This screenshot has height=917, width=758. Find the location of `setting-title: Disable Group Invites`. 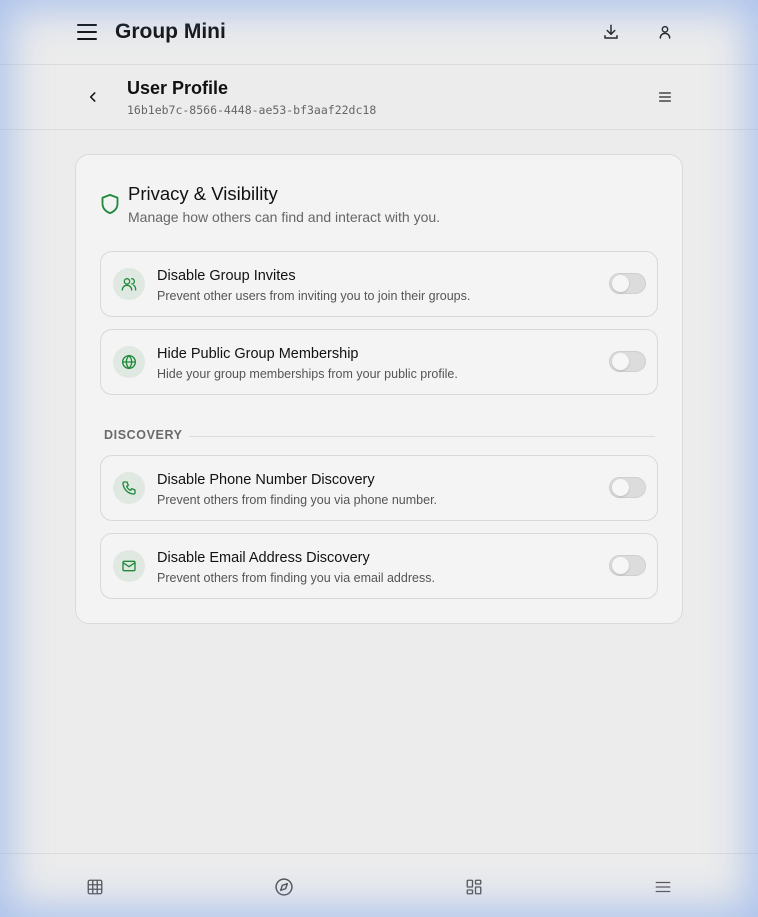

setting-title: Disable Group Invites is located at coordinates (226, 276).